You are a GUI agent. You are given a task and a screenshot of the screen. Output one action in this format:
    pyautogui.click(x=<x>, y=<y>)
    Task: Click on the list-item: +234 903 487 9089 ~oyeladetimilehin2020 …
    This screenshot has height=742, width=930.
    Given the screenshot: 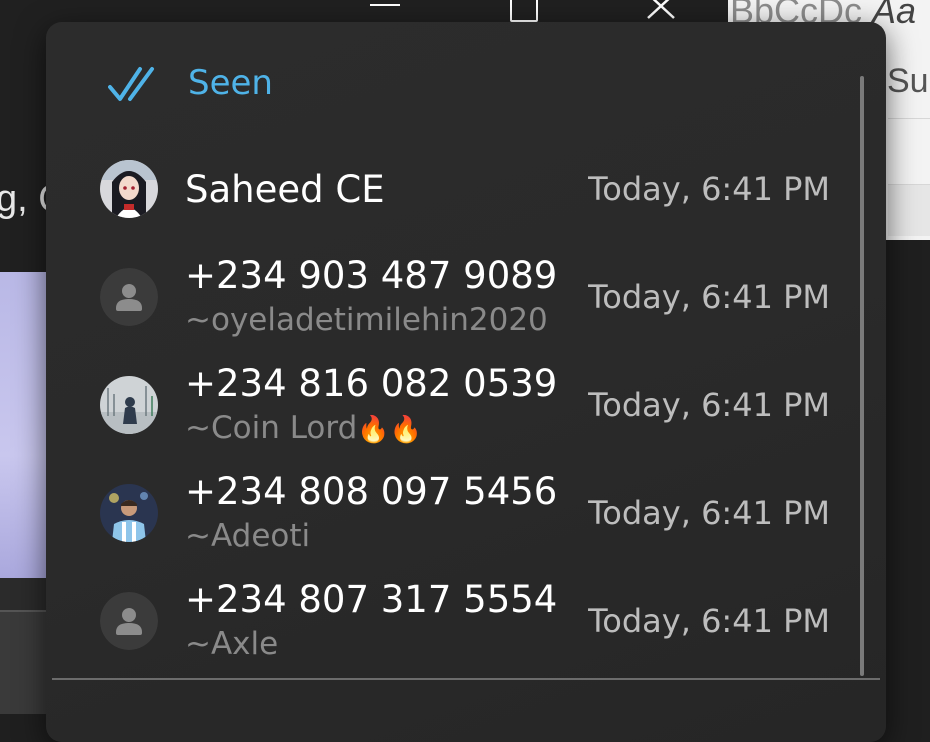 What is the action you would take?
    pyautogui.click(x=470, y=296)
    